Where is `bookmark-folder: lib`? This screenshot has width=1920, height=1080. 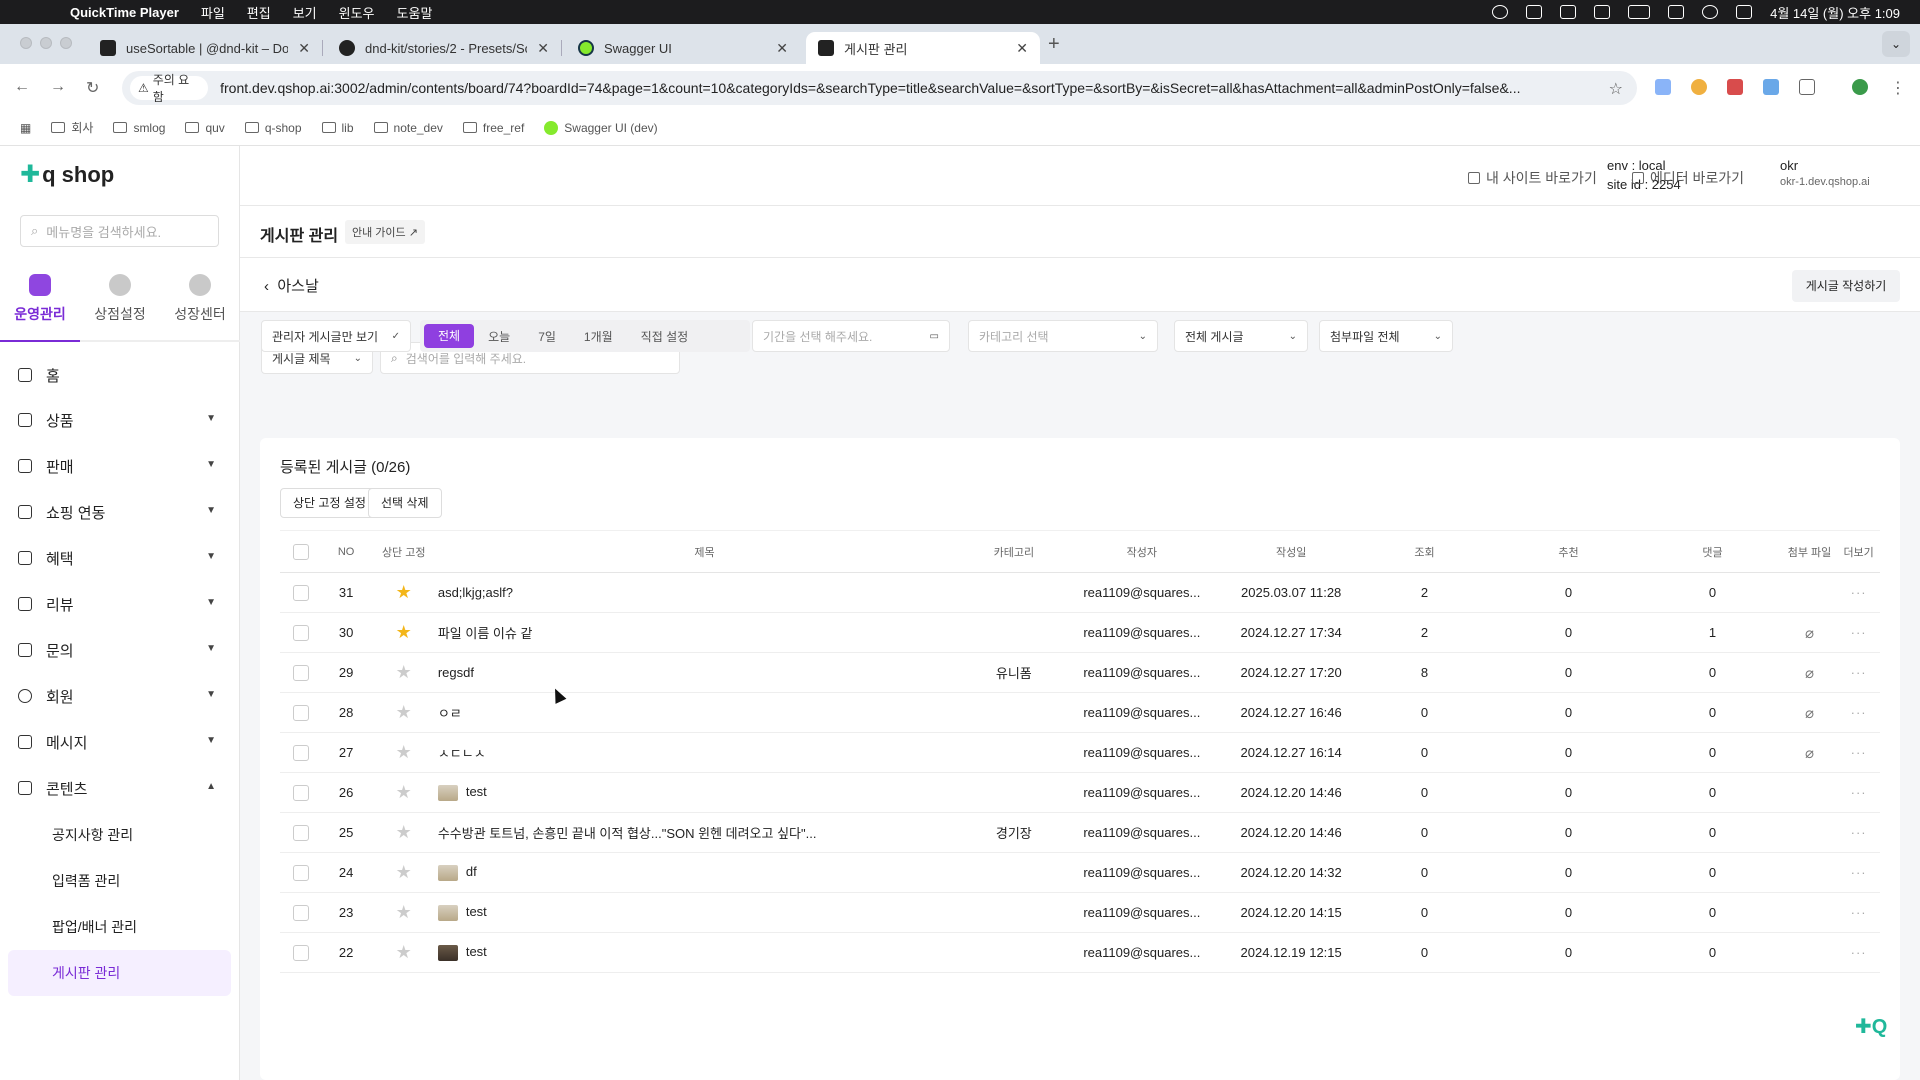 bookmark-folder: lib is located at coordinates (337, 128).